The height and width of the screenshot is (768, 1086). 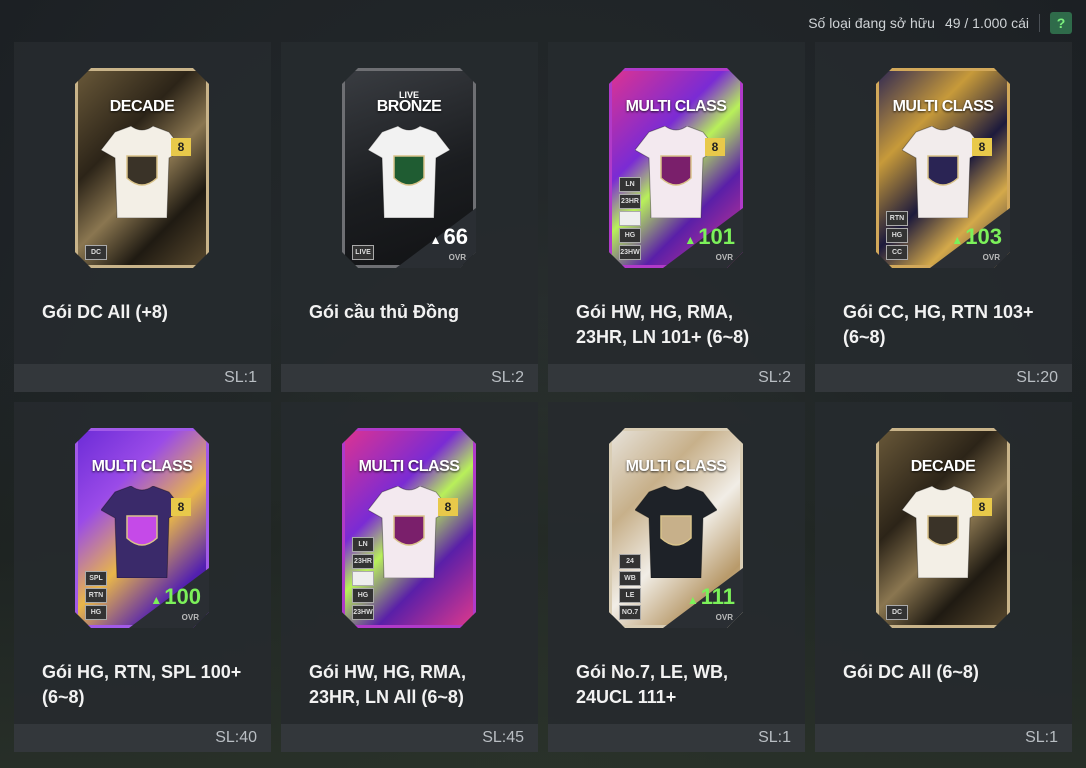 I want to click on pack-footer: SL:20, so click(x=943, y=378).